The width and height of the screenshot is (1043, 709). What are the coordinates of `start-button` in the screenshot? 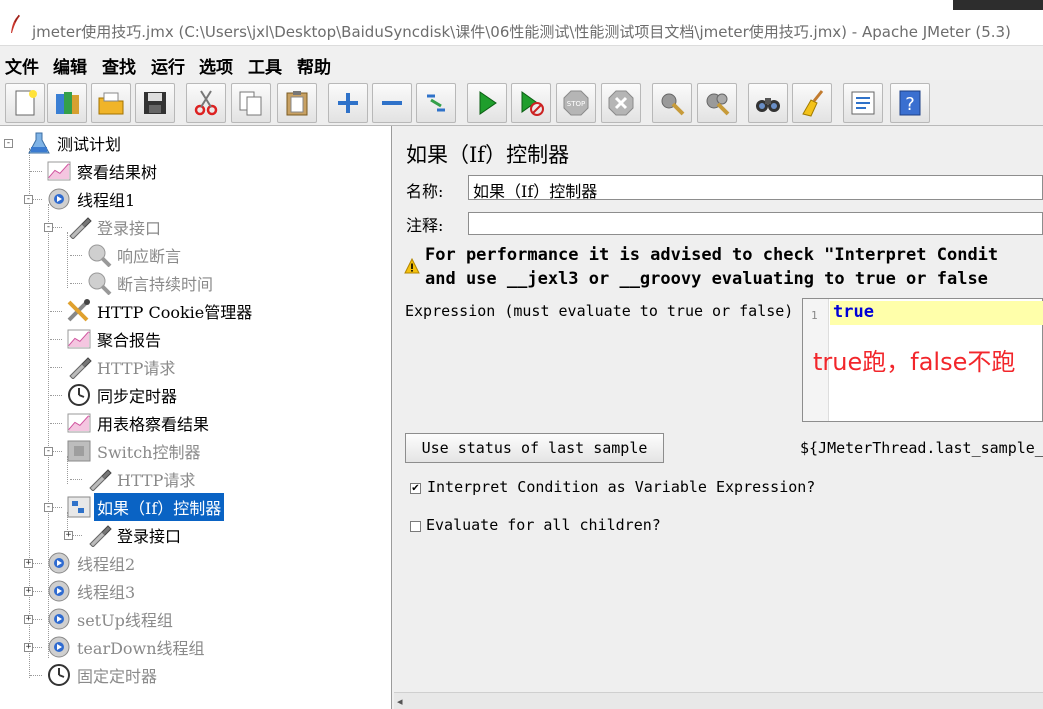 It's located at (487, 103).